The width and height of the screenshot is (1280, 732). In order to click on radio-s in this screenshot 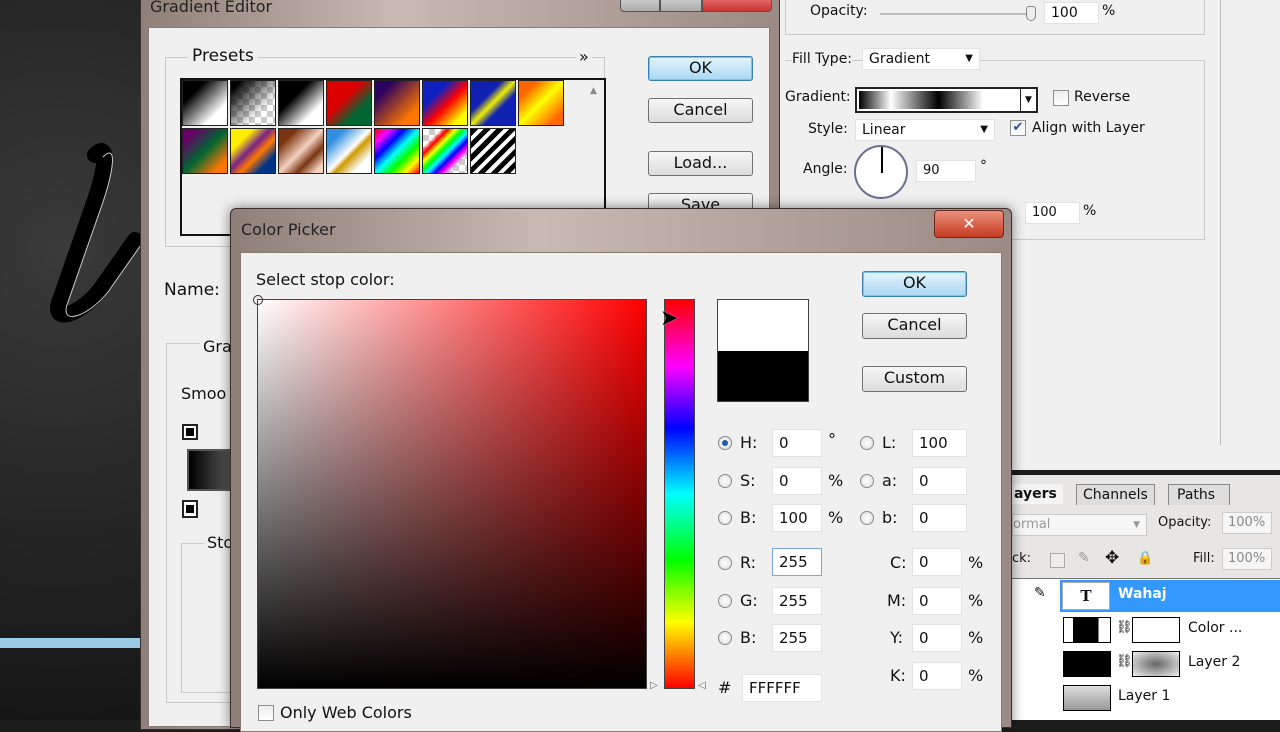, I will do `click(725, 481)`.